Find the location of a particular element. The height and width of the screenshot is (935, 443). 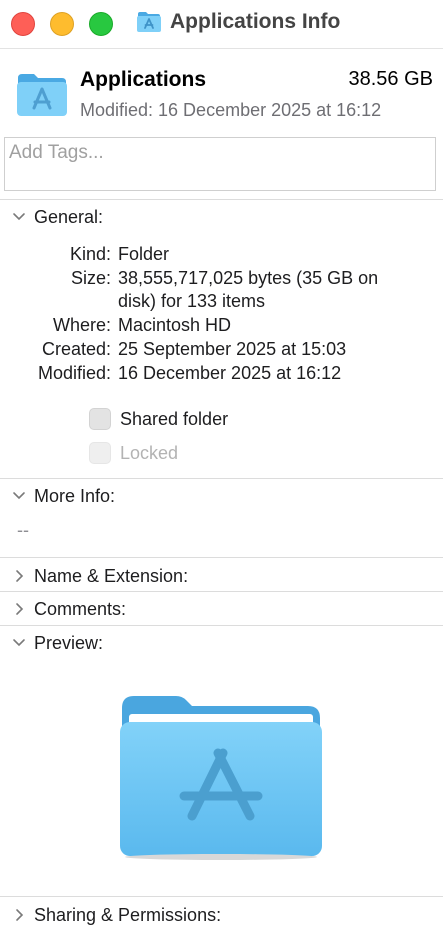

info-value: 25 September 2025 at 15:03 is located at coordinates (232, 349).